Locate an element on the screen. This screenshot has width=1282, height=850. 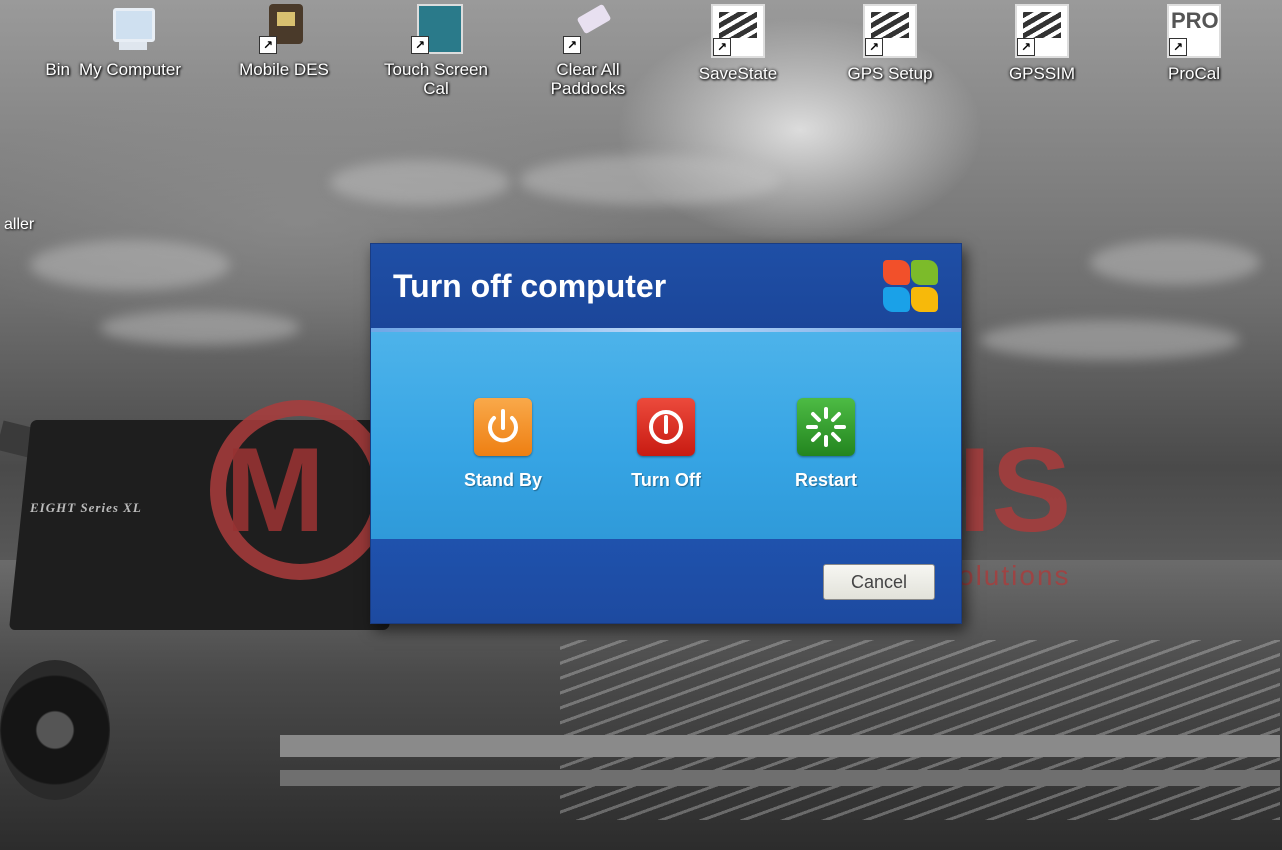
desktop-icon-procal: PRO ↗ ProCal is located at coordinates (1194, 43).